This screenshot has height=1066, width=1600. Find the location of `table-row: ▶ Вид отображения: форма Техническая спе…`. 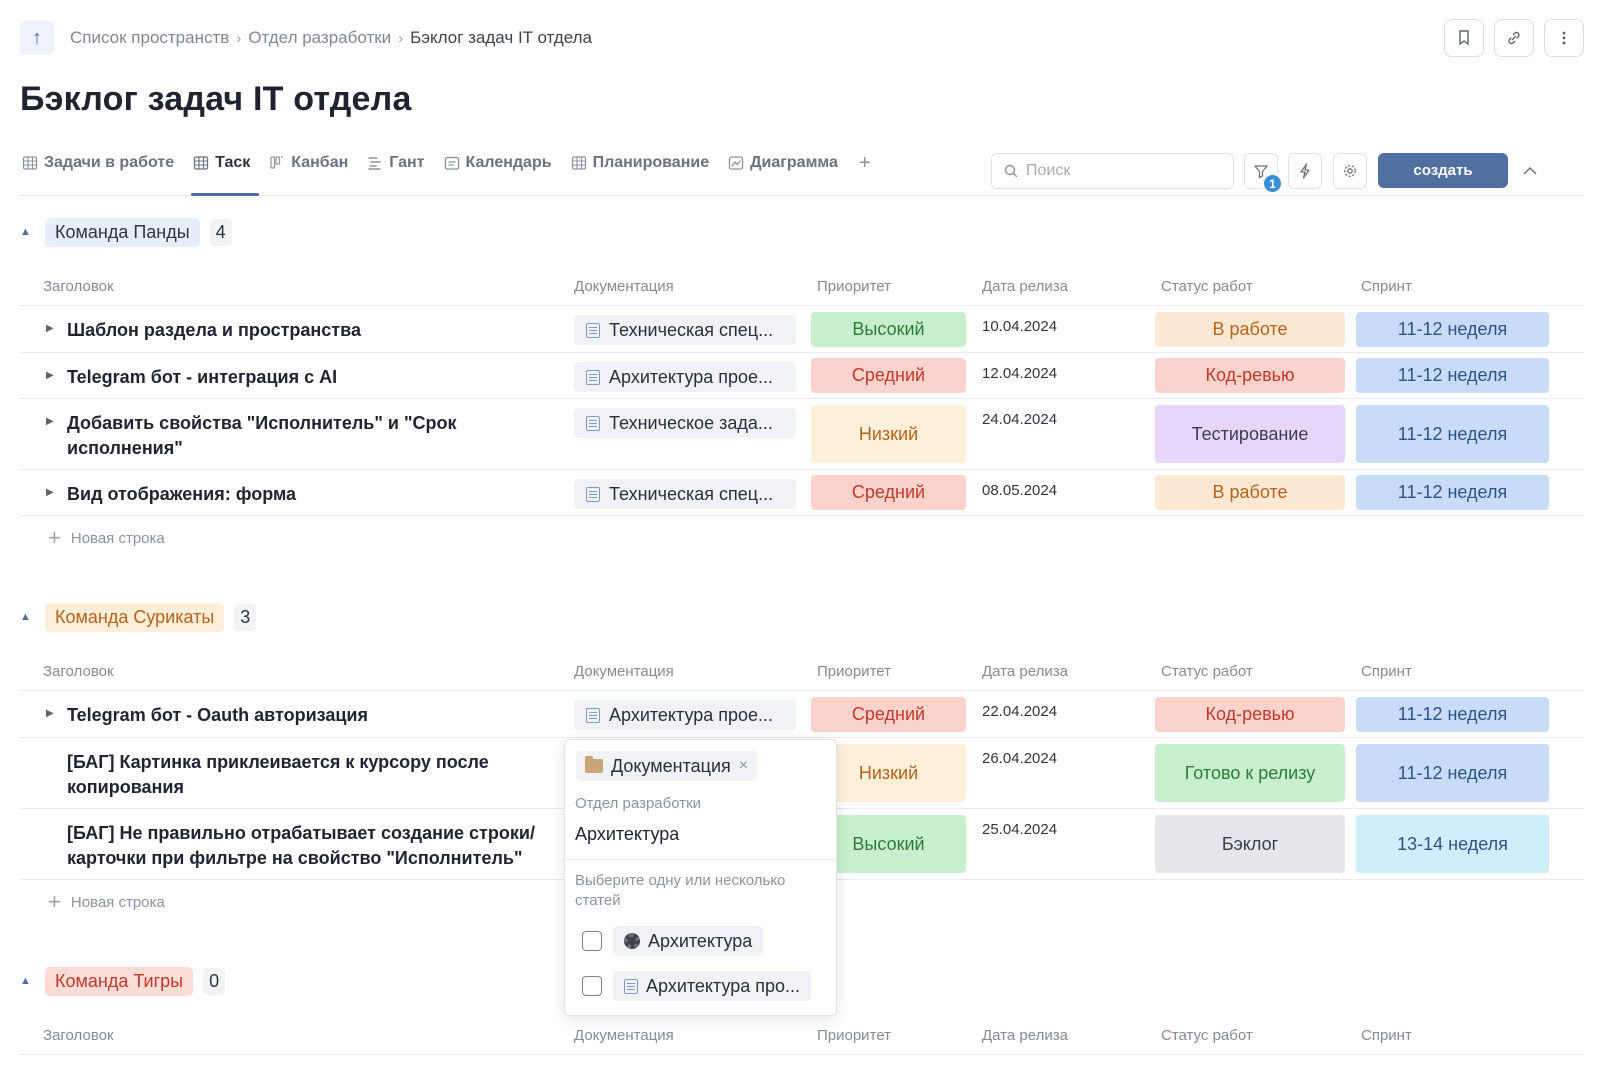

table-row: ▶ Вид отображения: форма Техническая спе… is located at coordinates (802, 493).